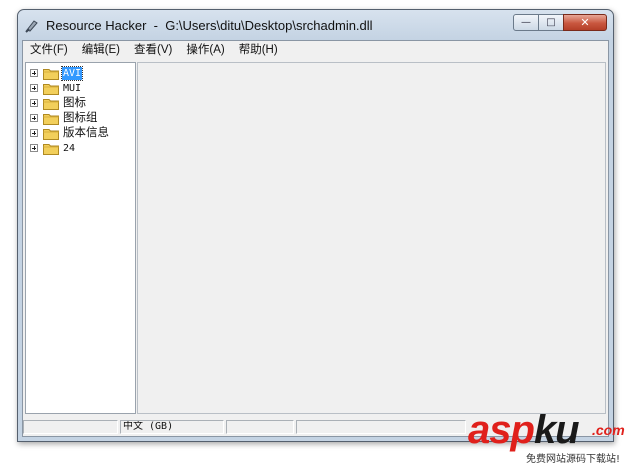 Image resolution: width=640 pixels, height=467 pixels. I want to click on status-panel-language: 中文 (GB), so click(172, 426).